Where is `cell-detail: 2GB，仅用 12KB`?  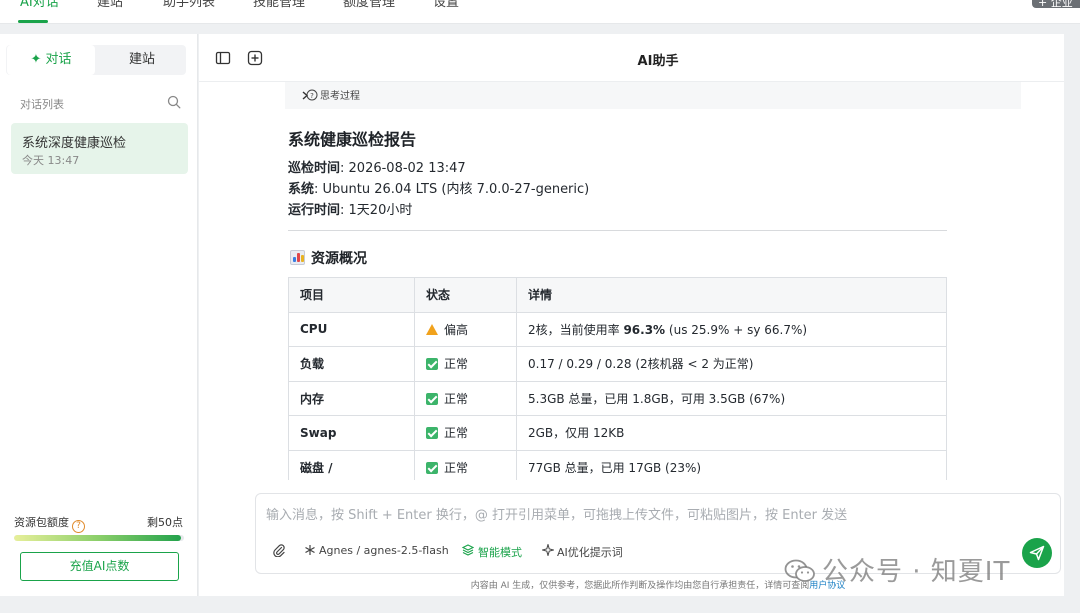 cell-detail: 2GB，仅用 12KB is located at coordinates (731, 433).